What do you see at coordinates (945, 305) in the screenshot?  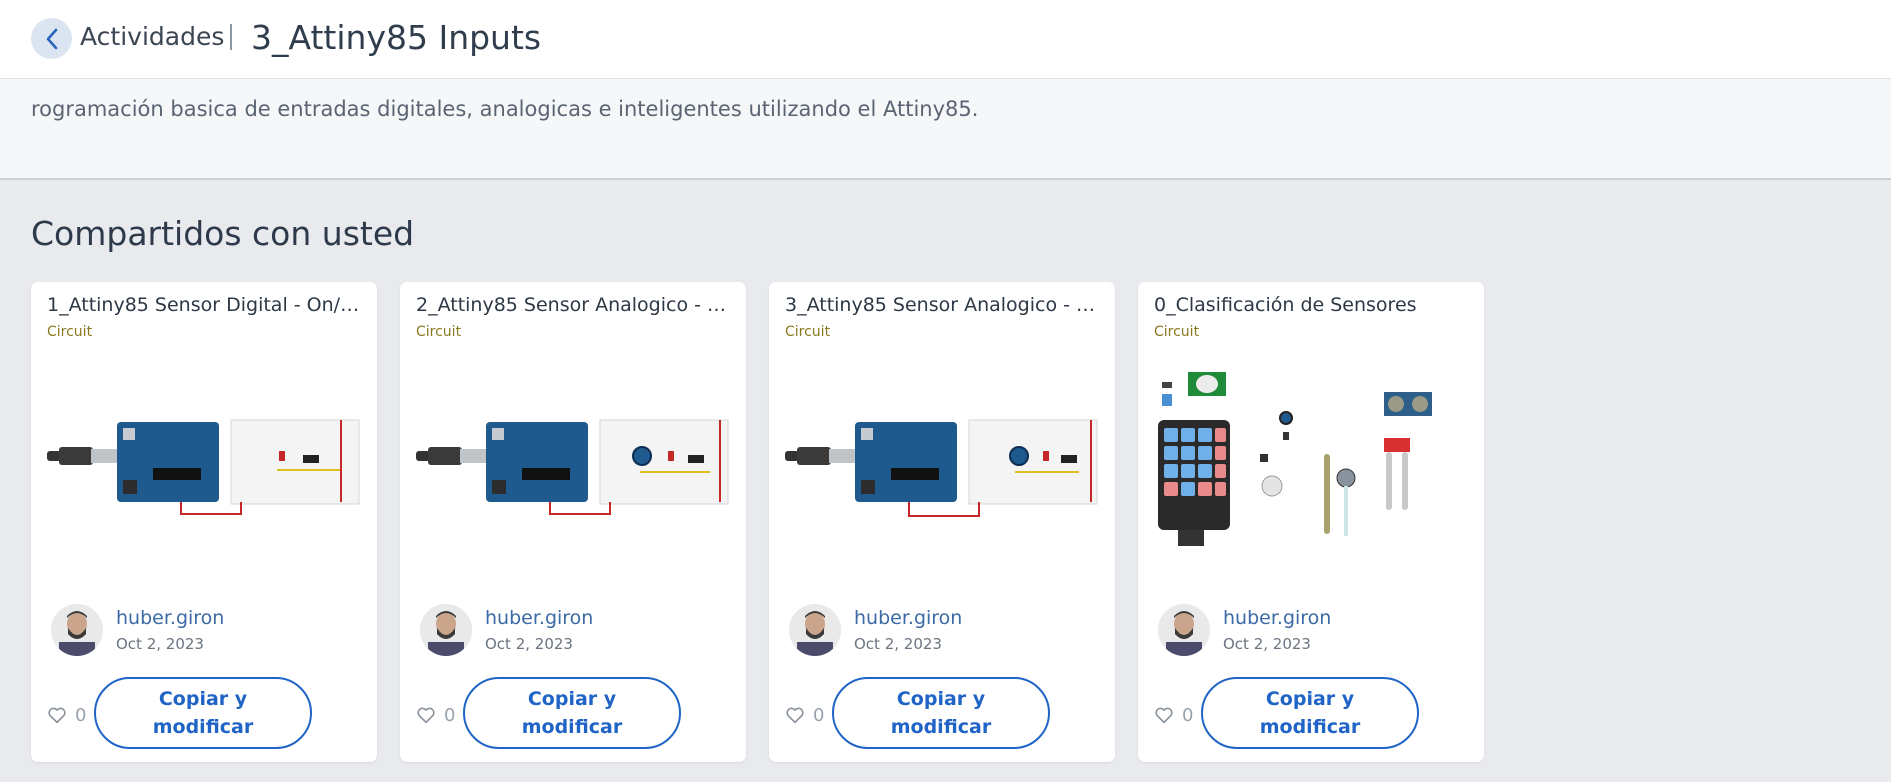 I see `card-title: 3_Attiny85 Sensor Analogico - Dimmer` at bounding box center [945, 305].